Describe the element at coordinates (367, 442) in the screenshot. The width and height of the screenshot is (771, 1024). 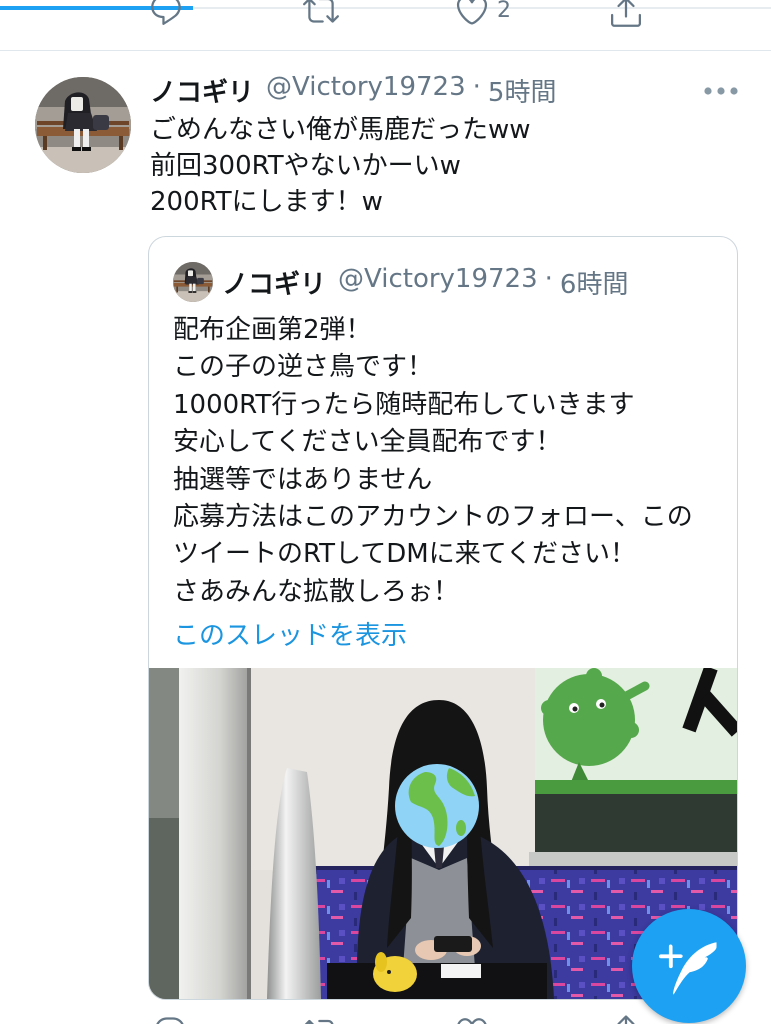
I see `quoted-line: 安心してください全員配布です！` at that location.